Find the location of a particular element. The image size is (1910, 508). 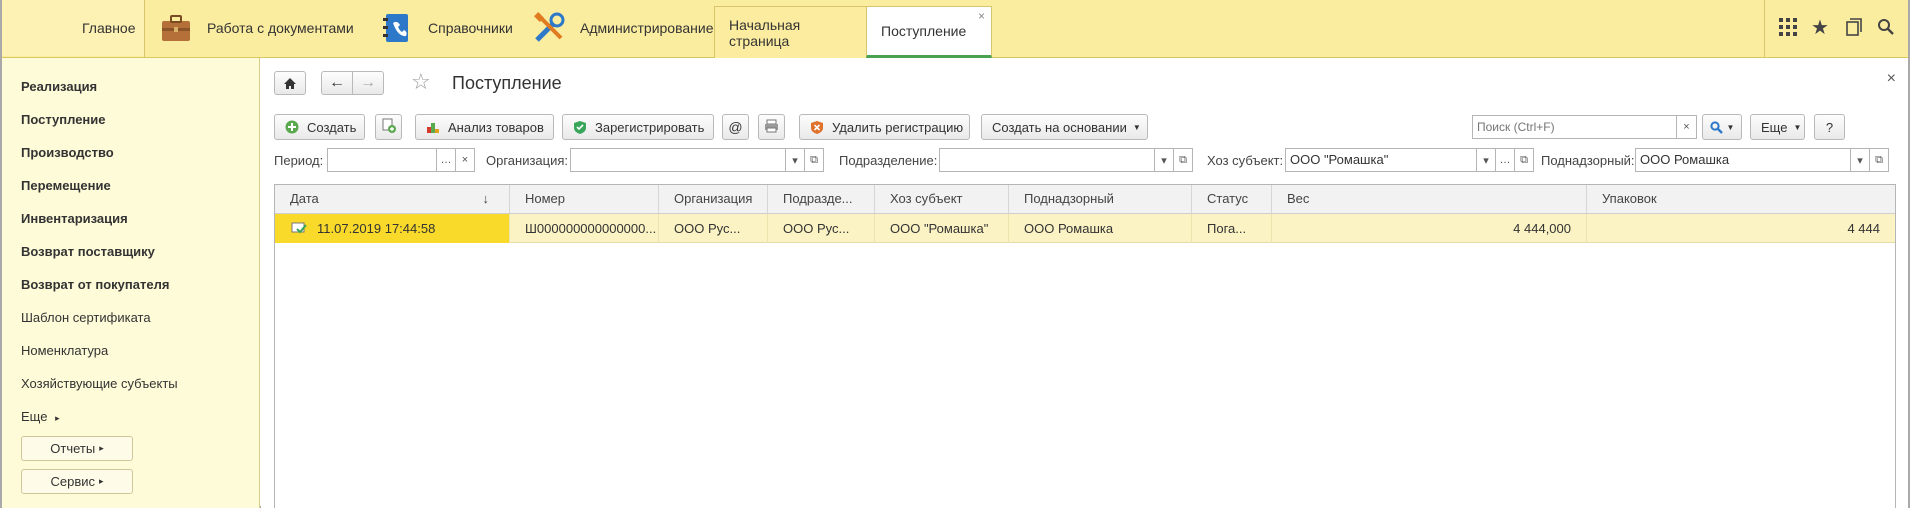

chart-icon is located at coordinates (433, 127).